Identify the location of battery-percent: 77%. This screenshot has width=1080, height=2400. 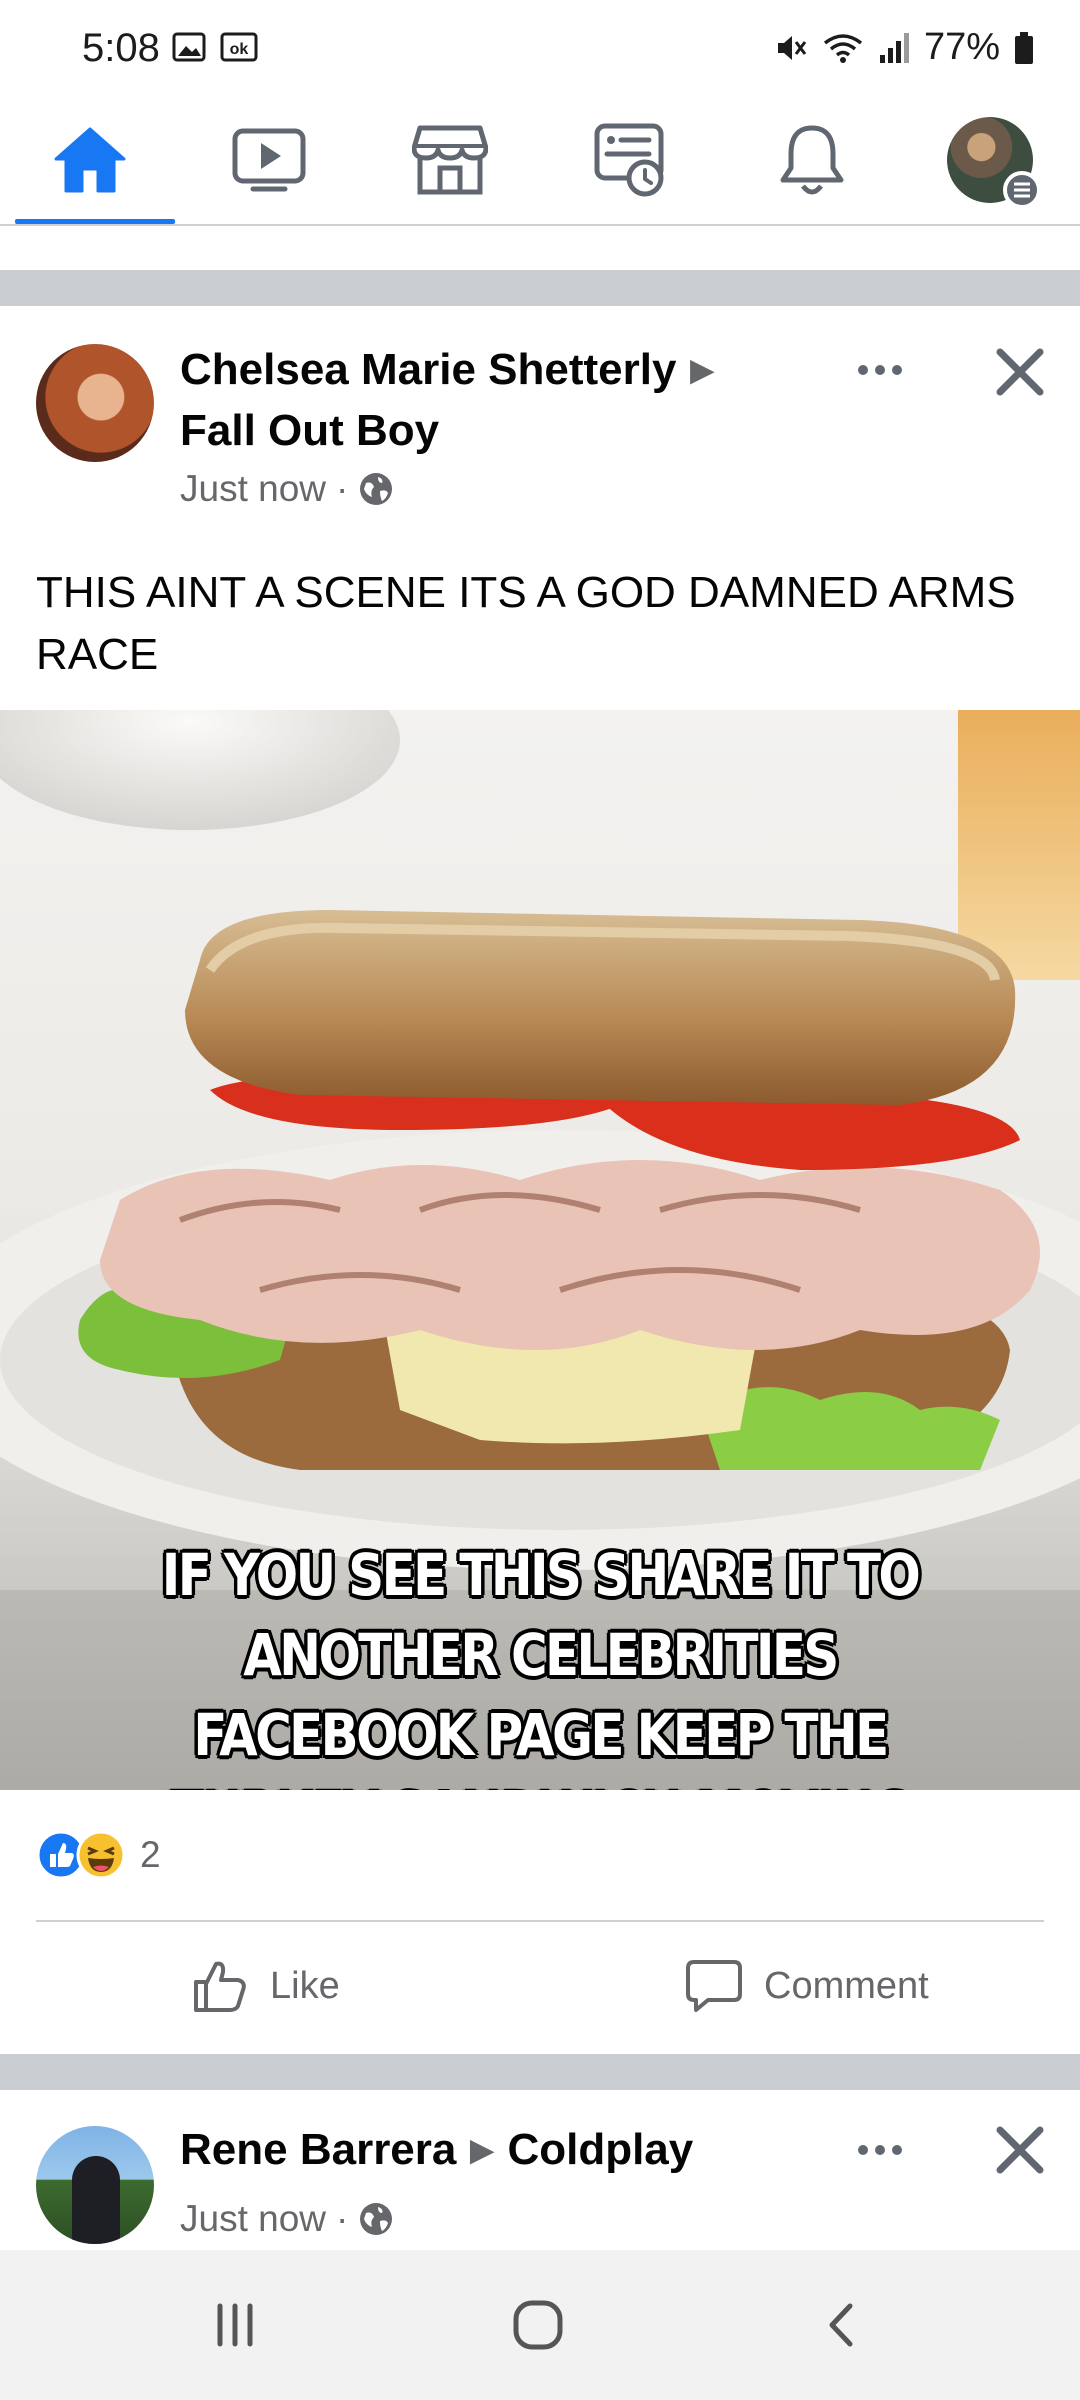
(961, 47).